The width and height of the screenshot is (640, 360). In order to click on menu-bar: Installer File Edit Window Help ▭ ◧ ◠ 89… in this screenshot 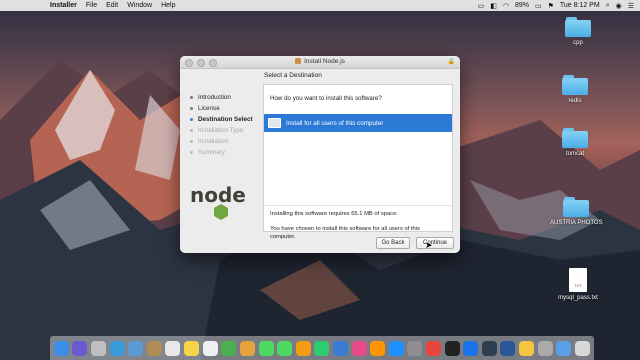, I will do `click(320, 5)`.